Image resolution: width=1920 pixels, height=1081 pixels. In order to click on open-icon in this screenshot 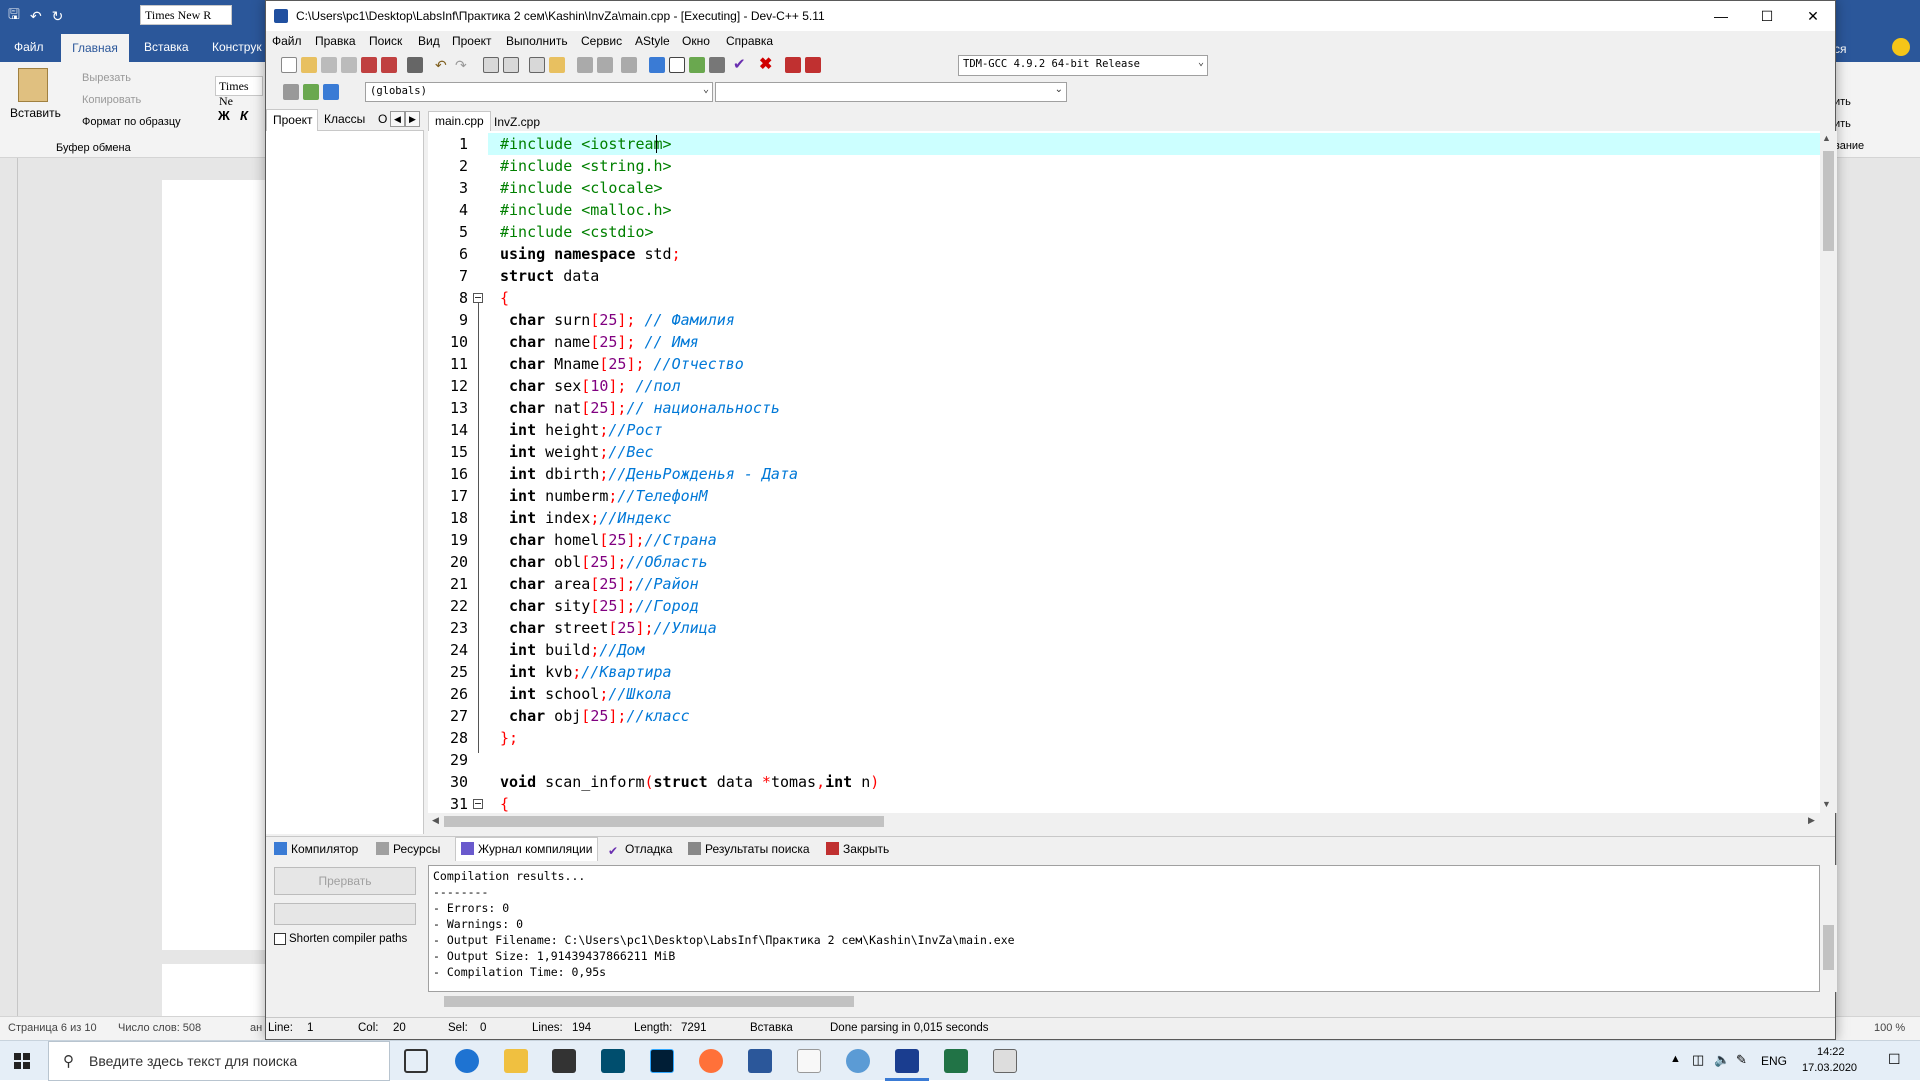, I will do `click(309, 65)`.